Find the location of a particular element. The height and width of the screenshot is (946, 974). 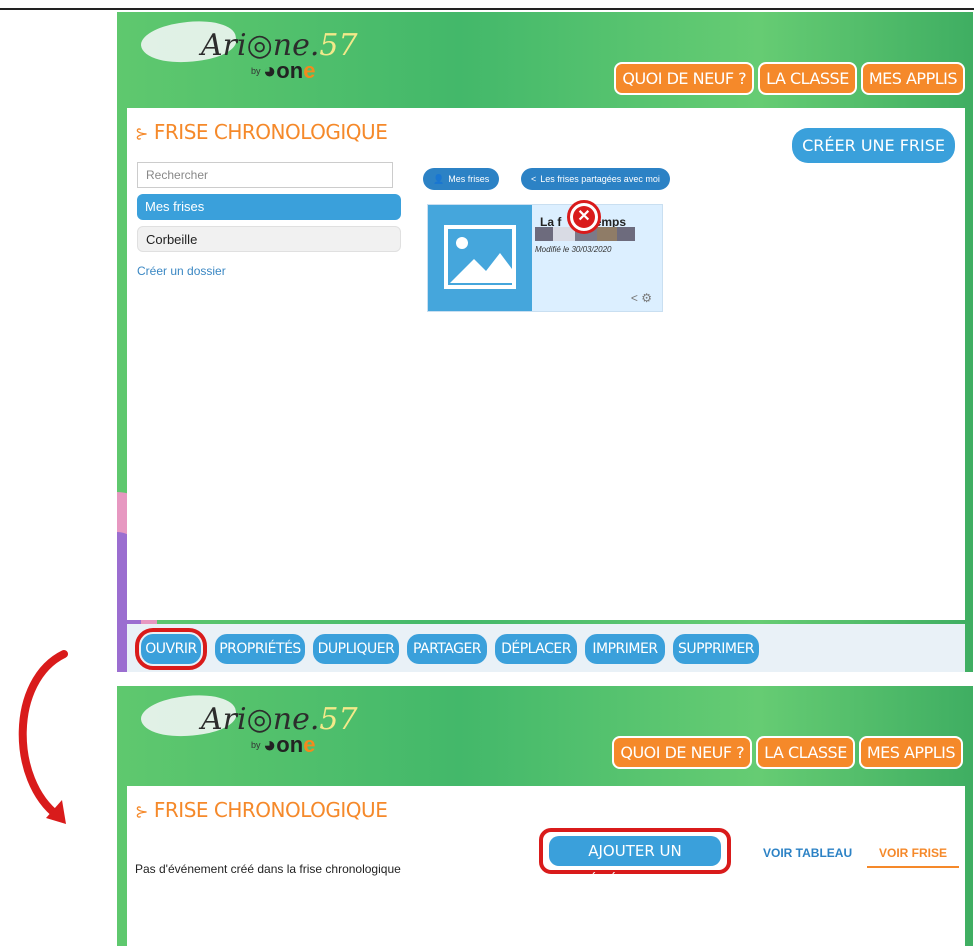

imprimer-button: IMPRIMER is located at coordinates (625, 649).